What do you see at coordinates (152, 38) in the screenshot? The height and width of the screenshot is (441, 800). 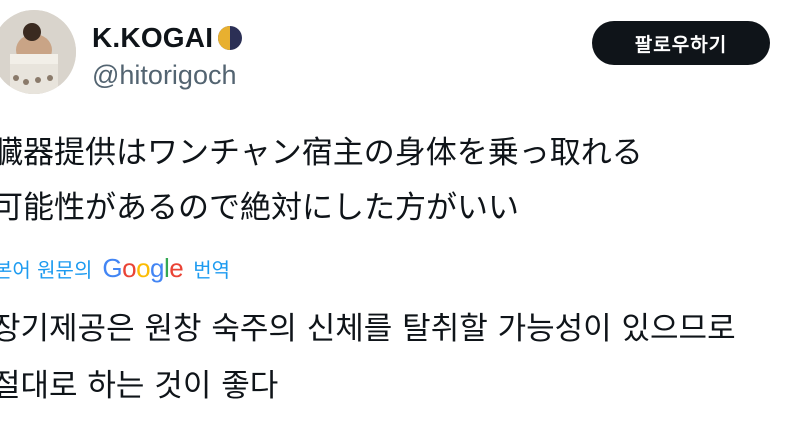 I see `author-display-name: K.KOGAI` at bounding box center [152, 38].